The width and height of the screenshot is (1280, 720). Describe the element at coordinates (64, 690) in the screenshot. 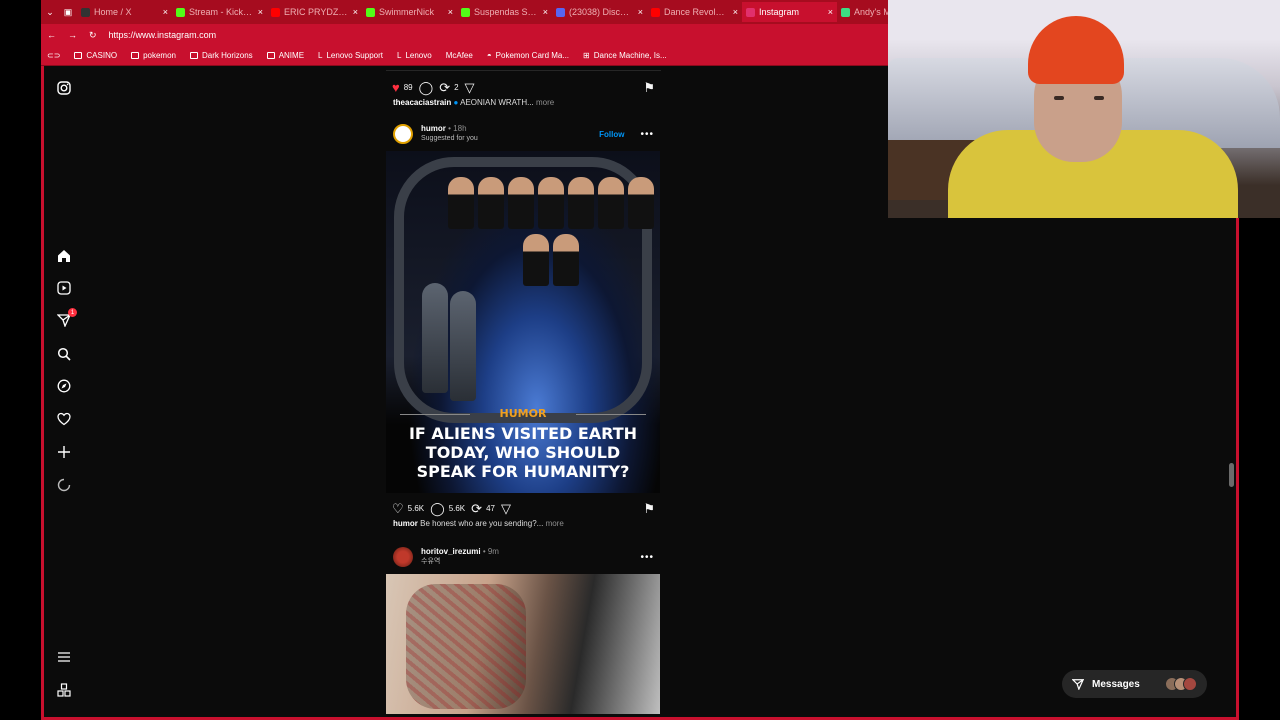

I see `also-from-meta-icon` at that location.